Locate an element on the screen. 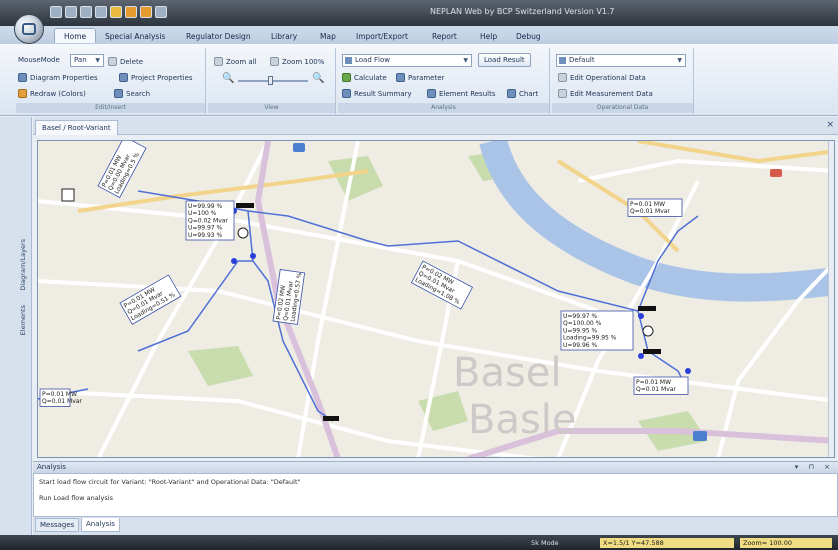 Image resolution: width=838 pixels, height=550 pixels. table-icon is located at coordinates (161, 12).